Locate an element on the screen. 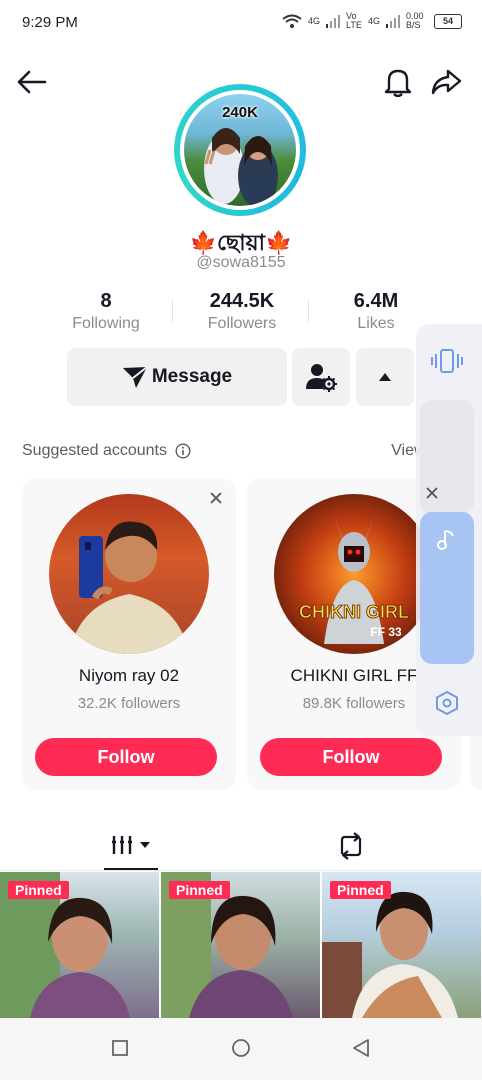 The image size is (482, 1080). back-arrow-icon is located at coordinates (32, 82).